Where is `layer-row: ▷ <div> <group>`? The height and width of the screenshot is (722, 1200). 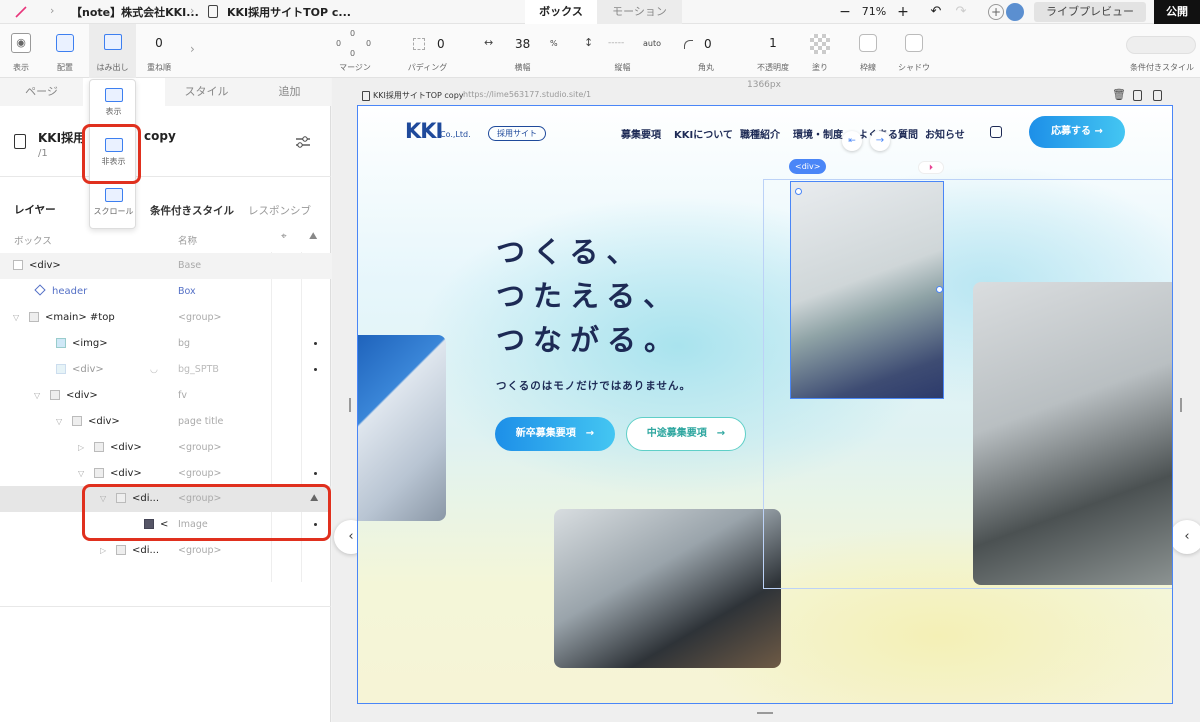 layer-row: ▷ <div> <group> is located at coordinates (165, 448).